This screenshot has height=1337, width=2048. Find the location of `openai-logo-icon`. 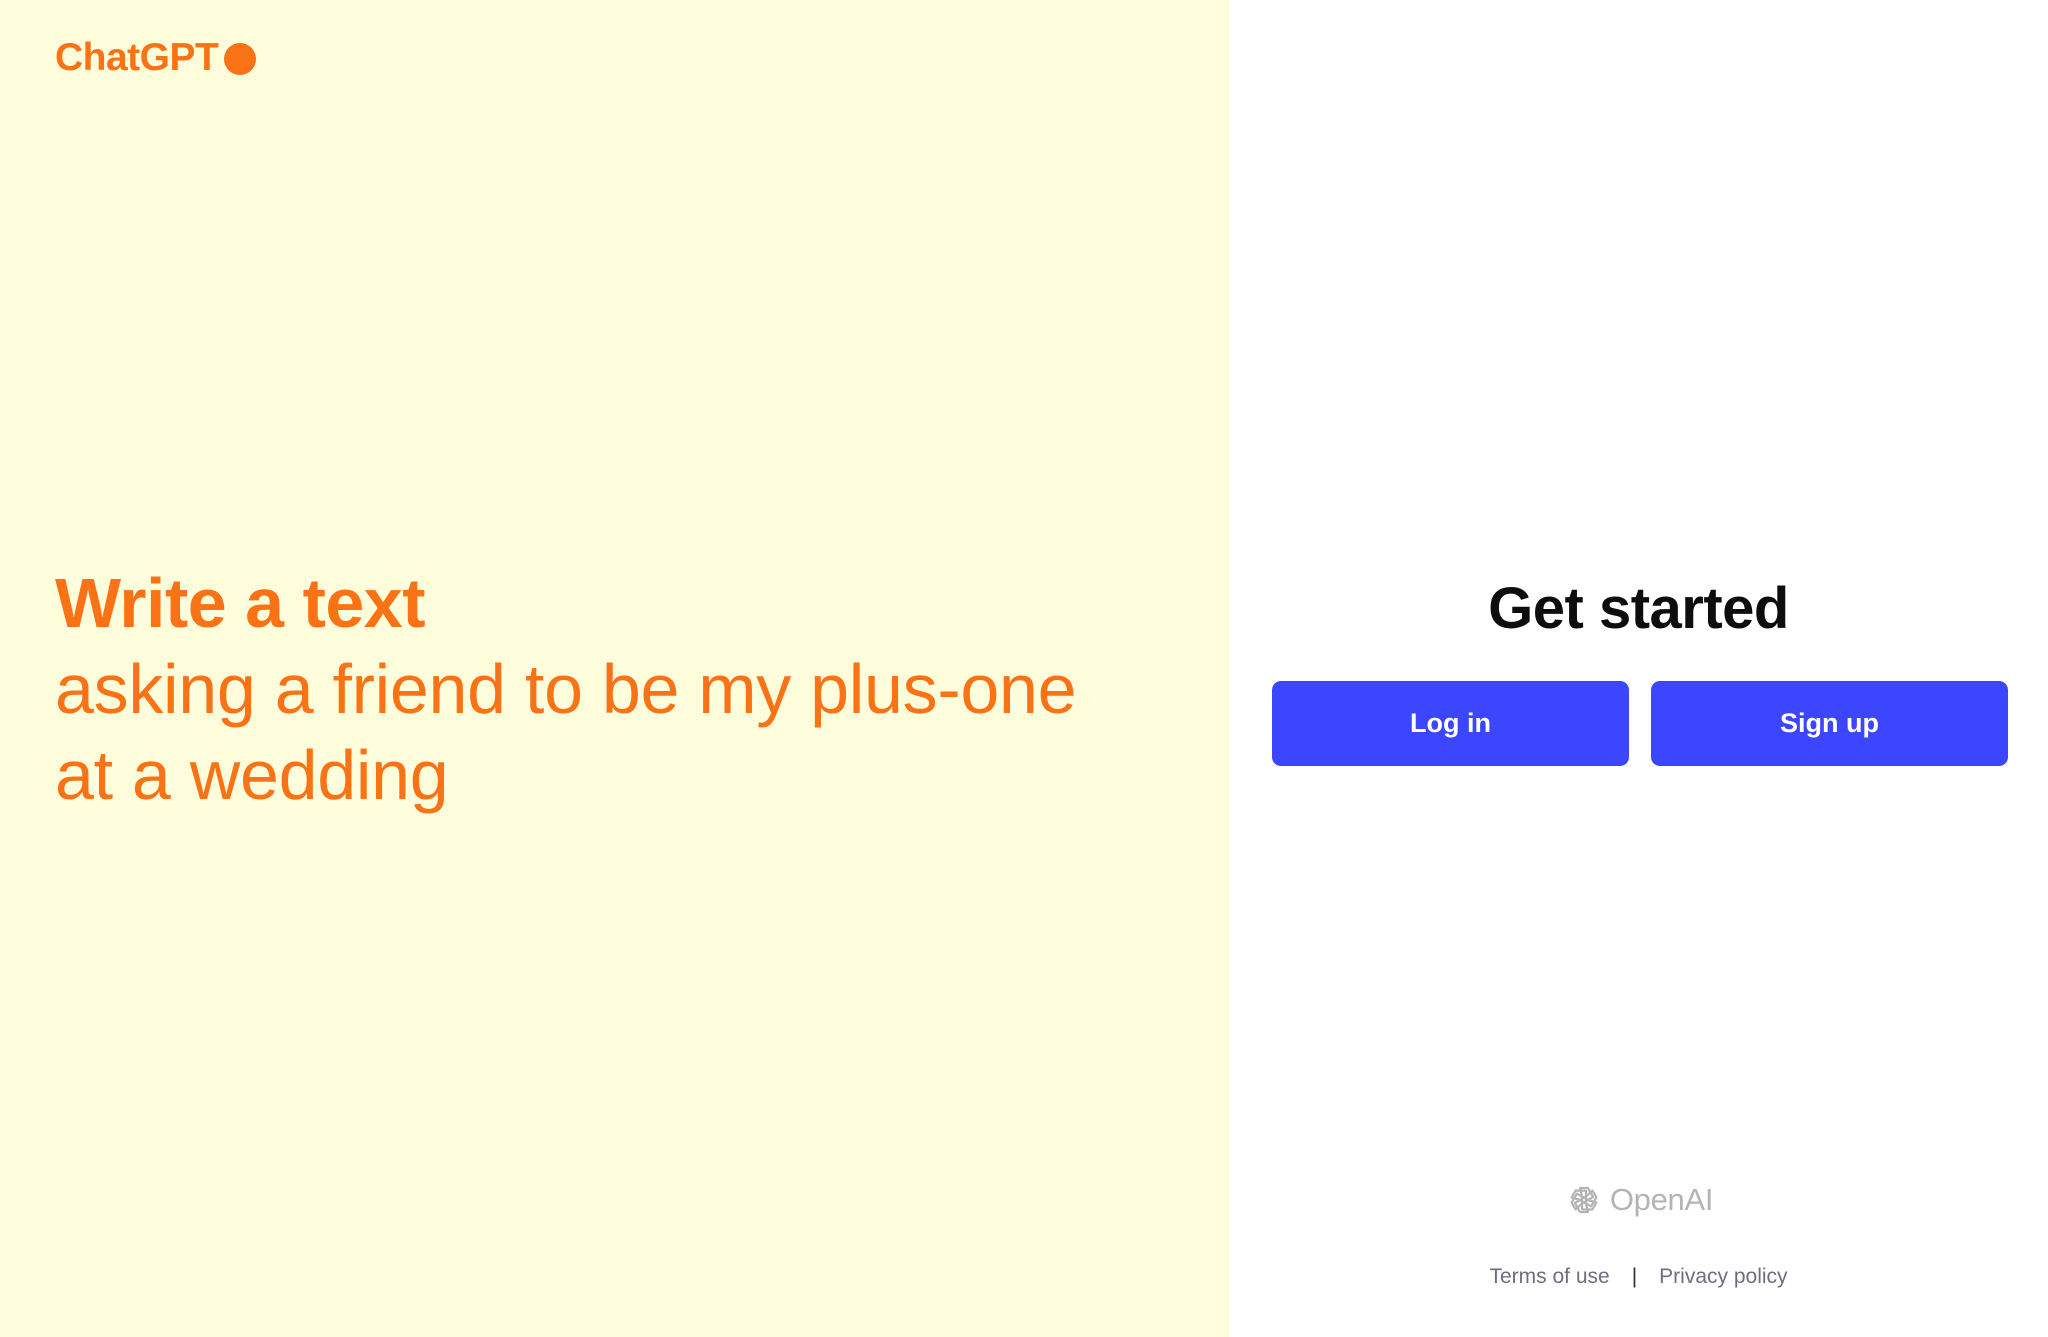

openai-logo-icon is located at coordinates (1584, 1200).